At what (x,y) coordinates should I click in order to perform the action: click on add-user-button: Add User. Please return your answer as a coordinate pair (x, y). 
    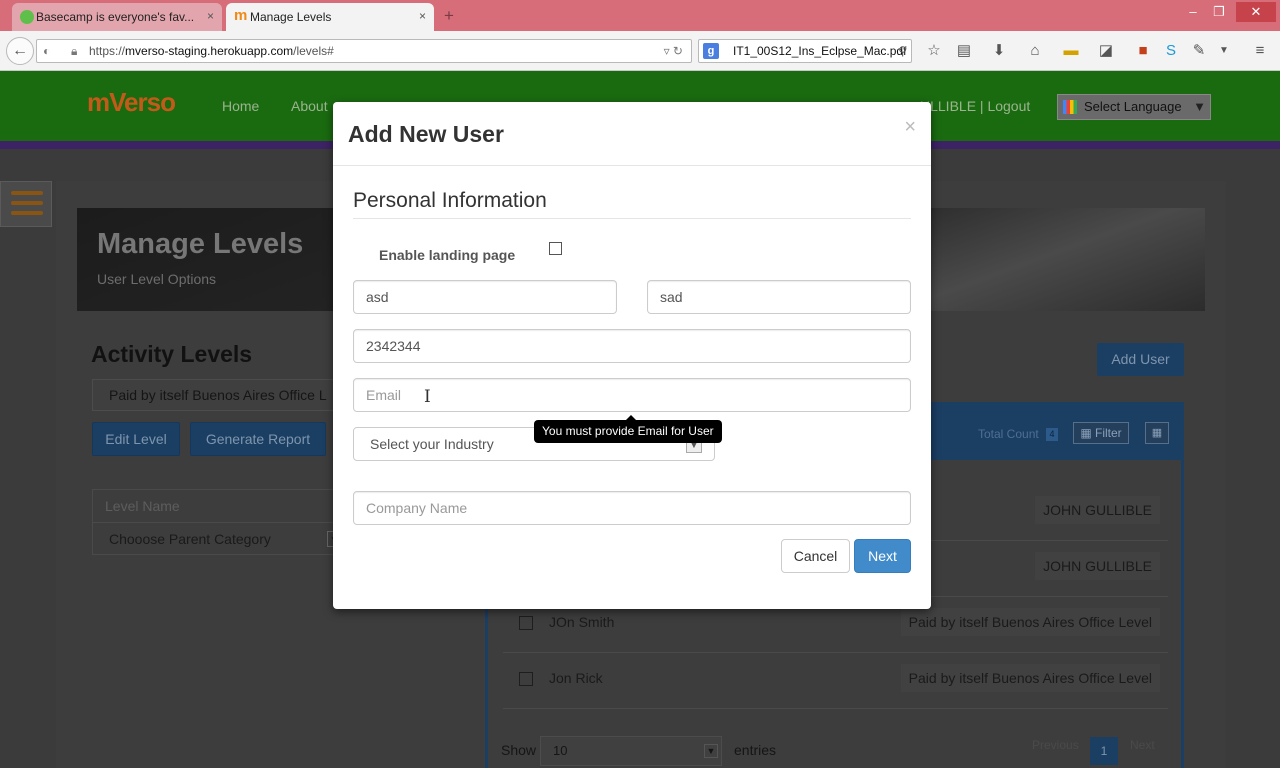
    Looking at the image, I should click on (1140, 359).